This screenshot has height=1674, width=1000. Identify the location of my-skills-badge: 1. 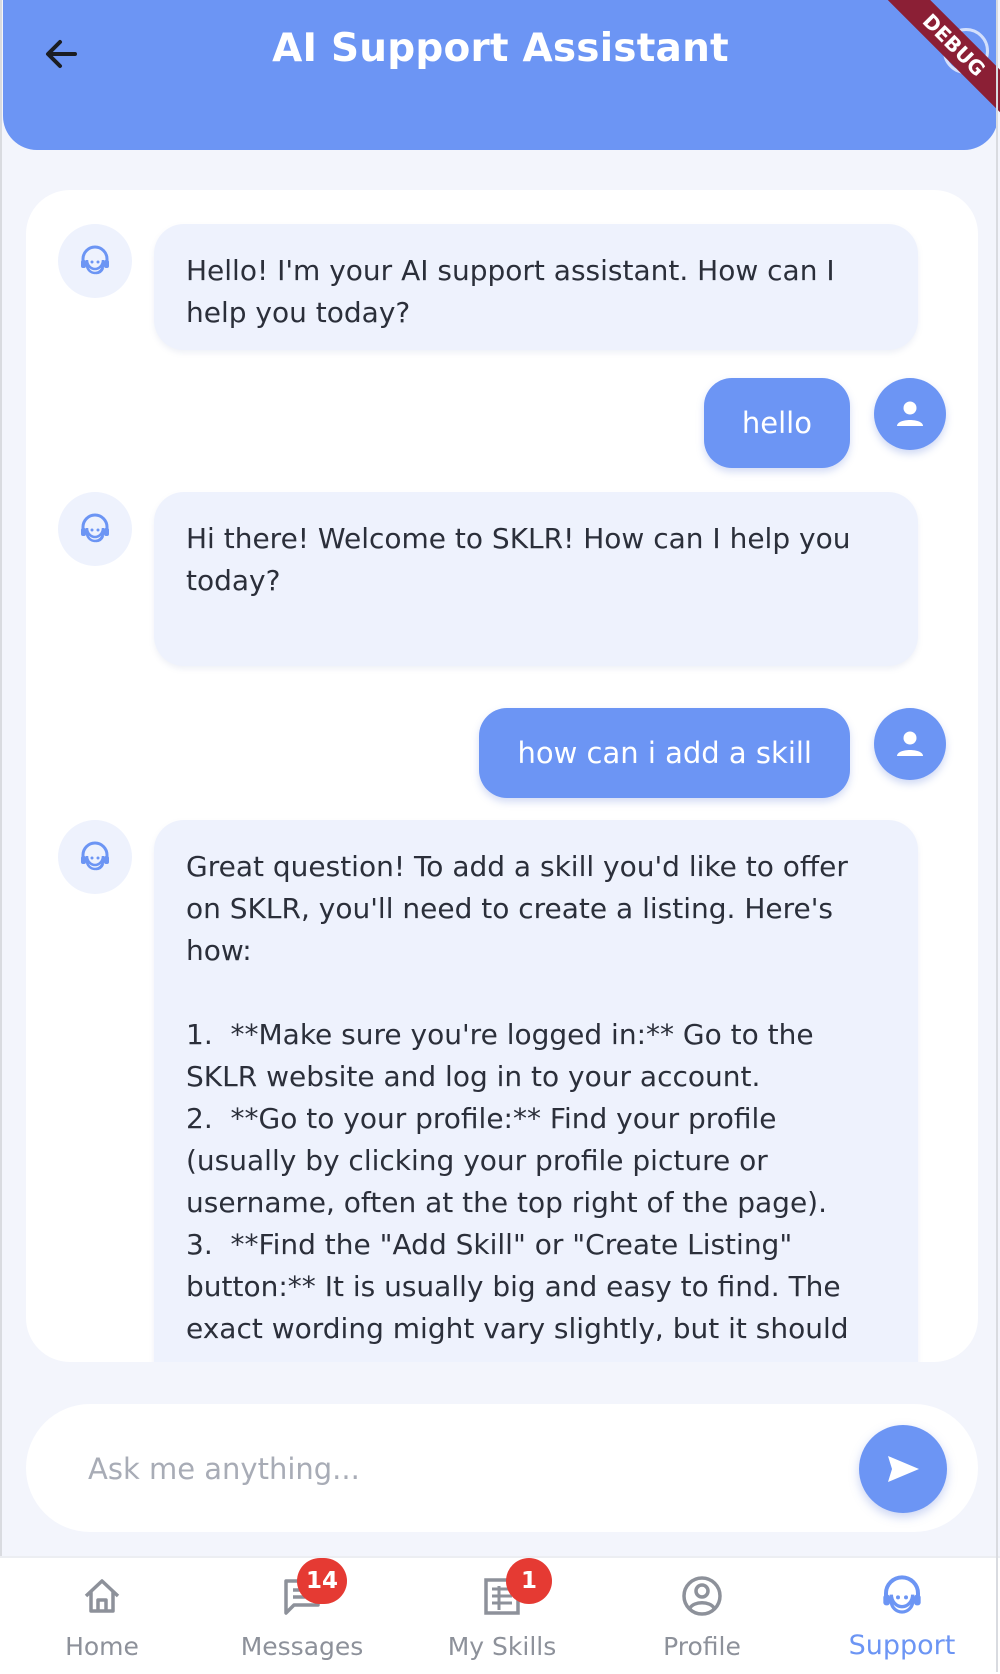
(529, 1581).